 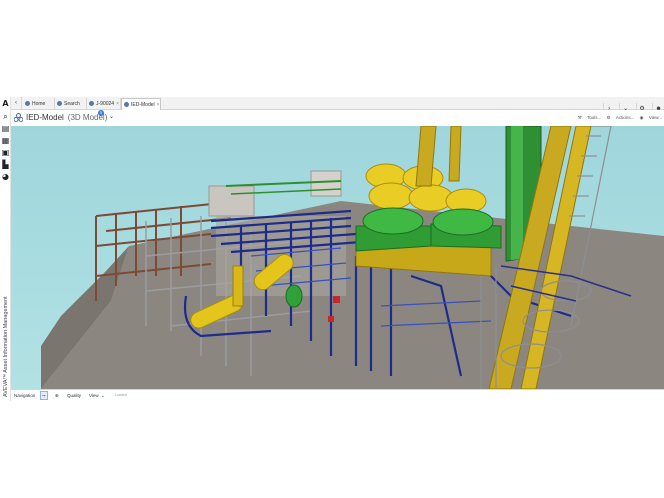 I want to click on orbit-icon: ⊕, so click(x=57, y=395).